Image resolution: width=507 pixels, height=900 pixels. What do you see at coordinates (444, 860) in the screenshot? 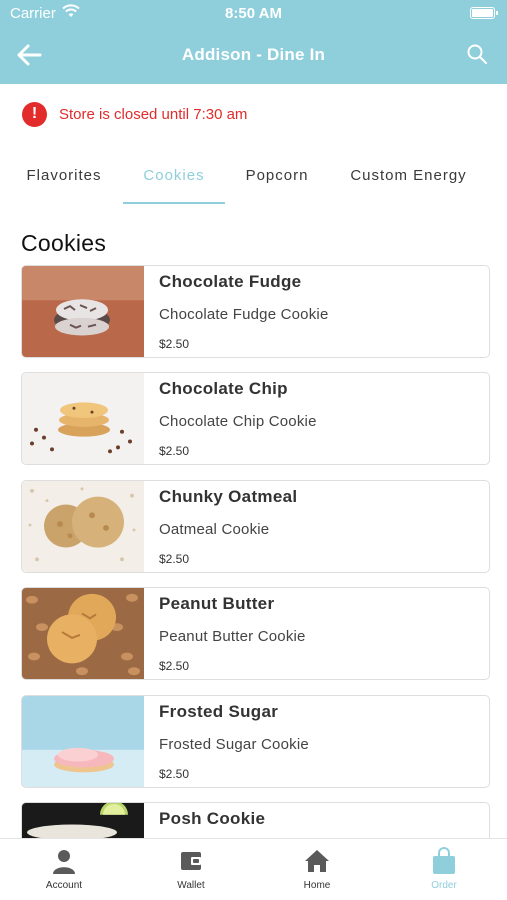
I see `shopping-bag-icon` at bounding box center [444, 860].